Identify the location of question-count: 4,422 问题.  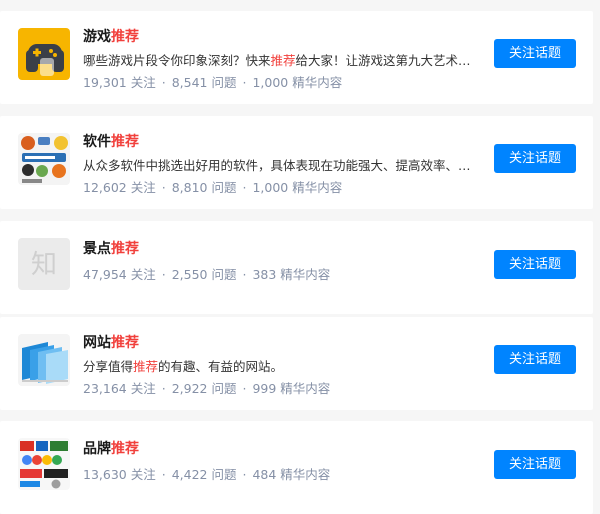
(204, 474).